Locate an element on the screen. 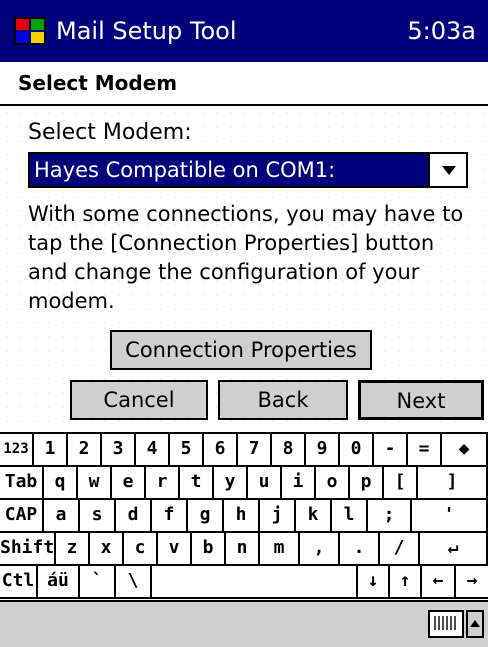 This screenshot has width=488, height=647. arrow-up-key: ↑ is located at coordinates (406, 582).